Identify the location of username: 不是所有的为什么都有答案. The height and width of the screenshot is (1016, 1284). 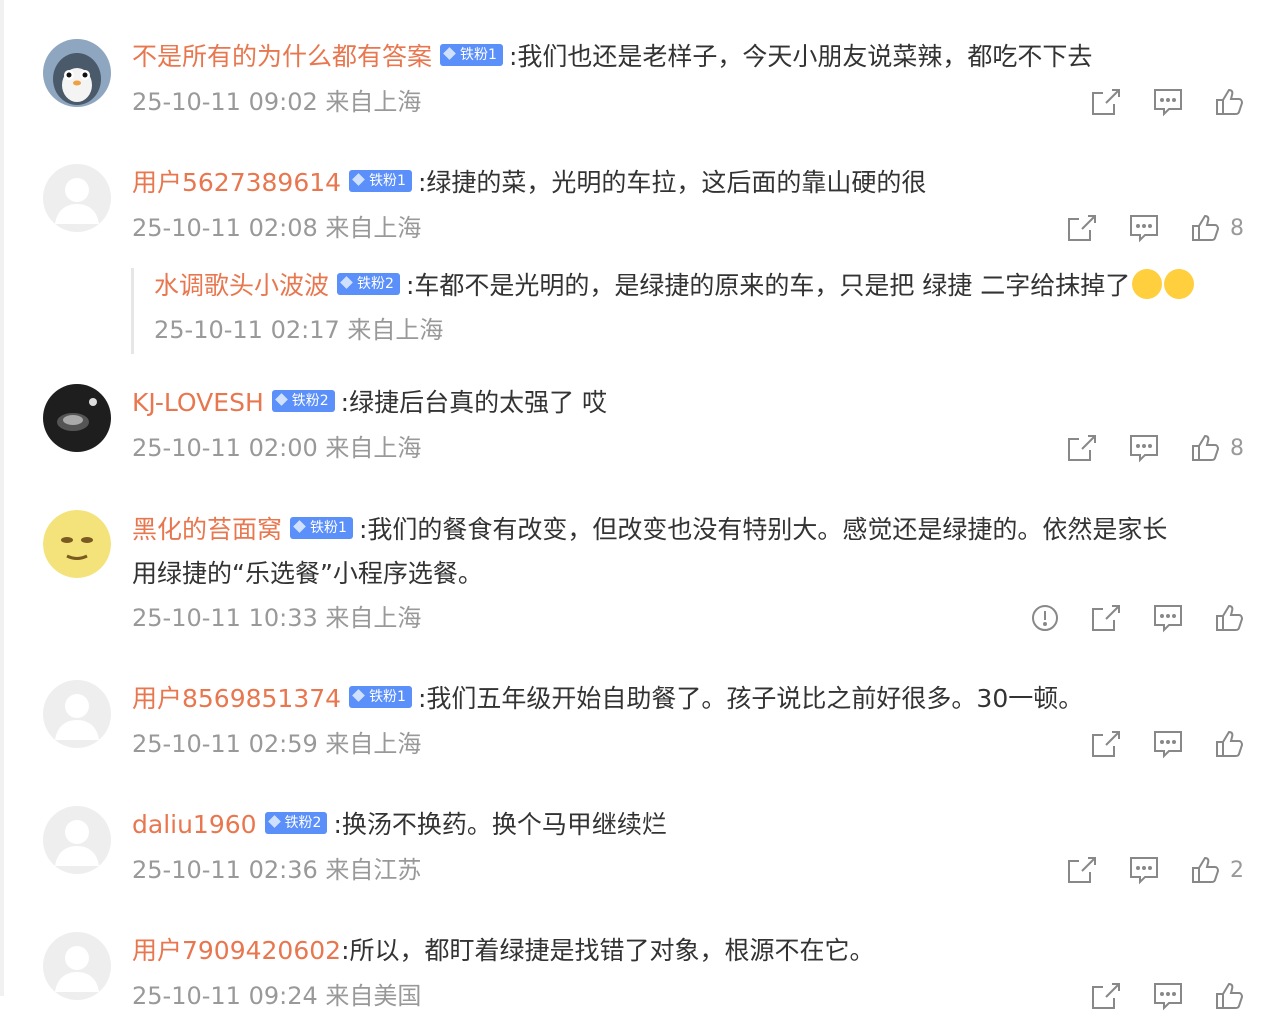
(282, 56).